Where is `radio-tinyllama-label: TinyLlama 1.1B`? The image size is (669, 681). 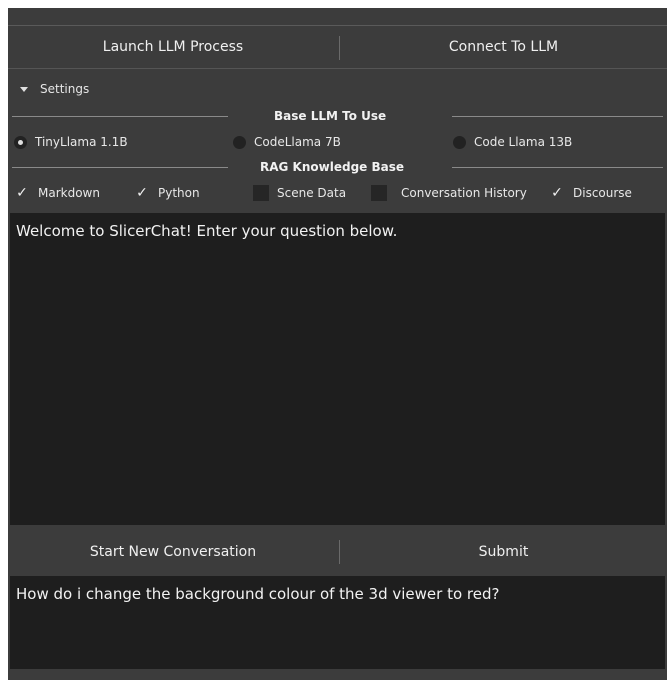
radio-tinyllama-label: TinyLlama 1.1B is located at coordinates (81, 142).